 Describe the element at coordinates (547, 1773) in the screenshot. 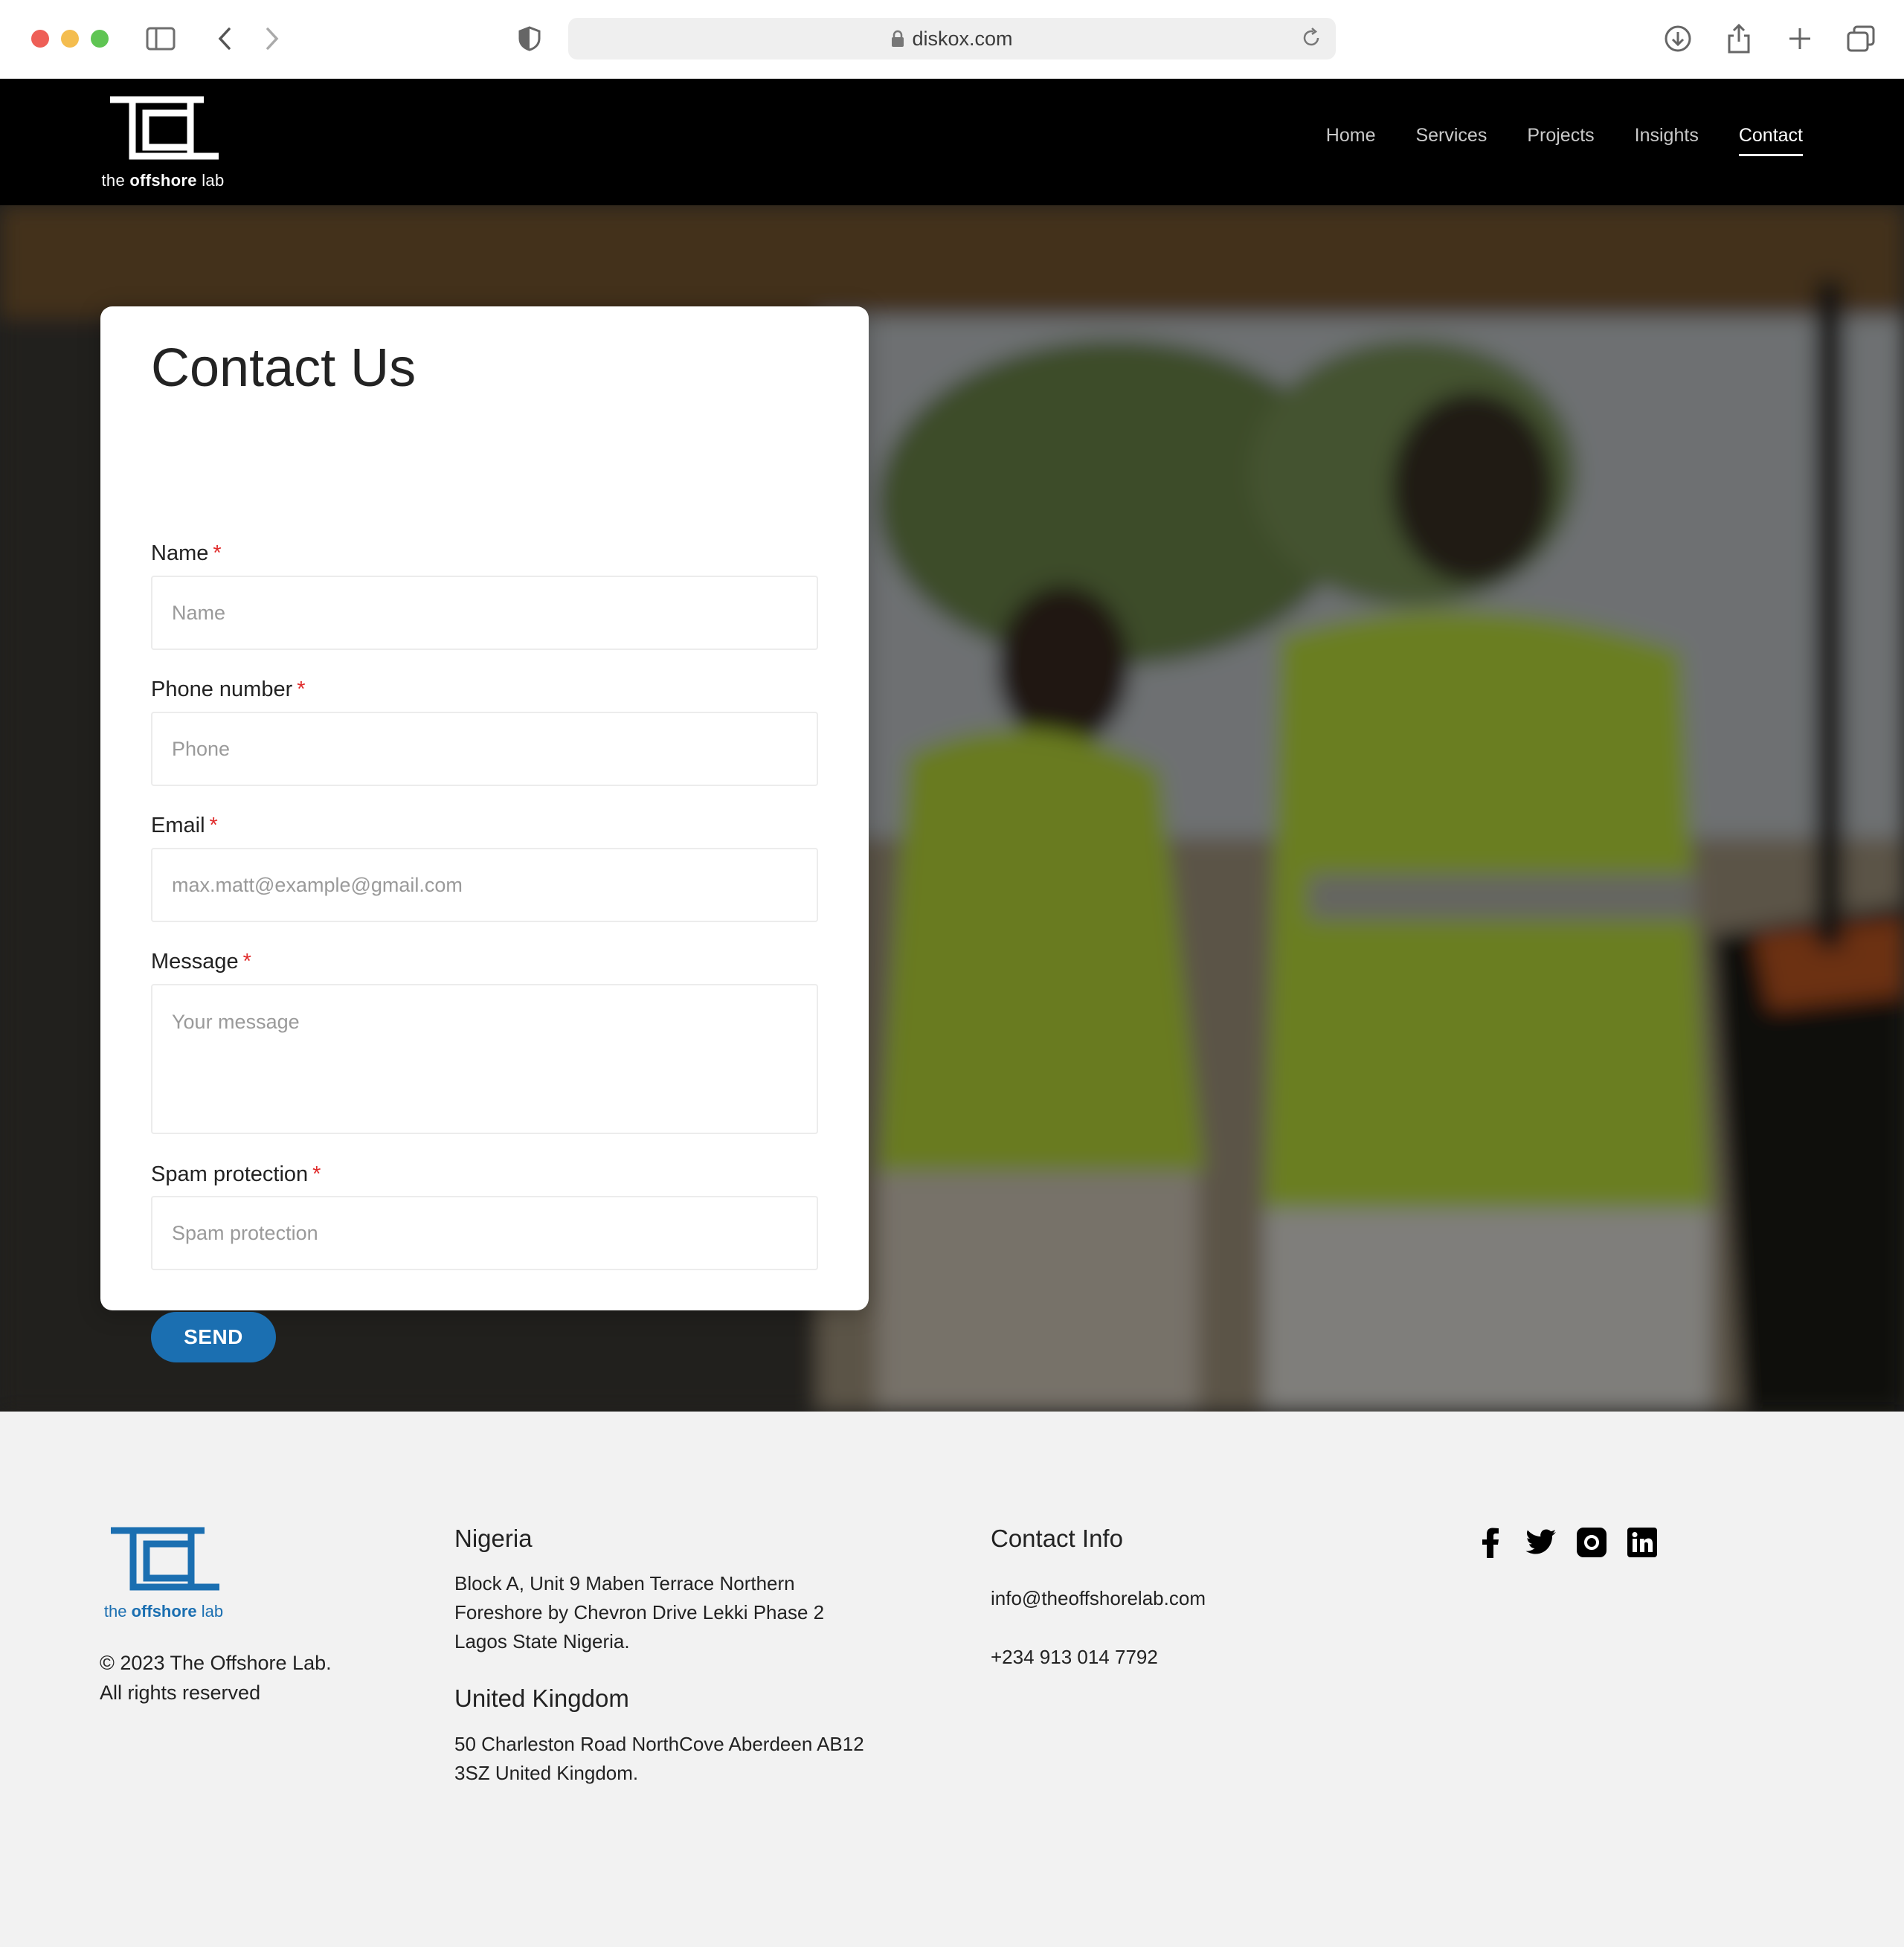

I see `address-line: 3SZ United Kingdom.` at that location.